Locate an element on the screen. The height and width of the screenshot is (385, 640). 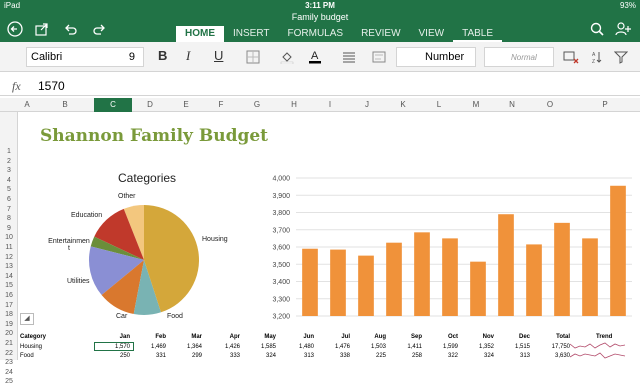
row-header-5: 5 is located at coordinates (9, 189).